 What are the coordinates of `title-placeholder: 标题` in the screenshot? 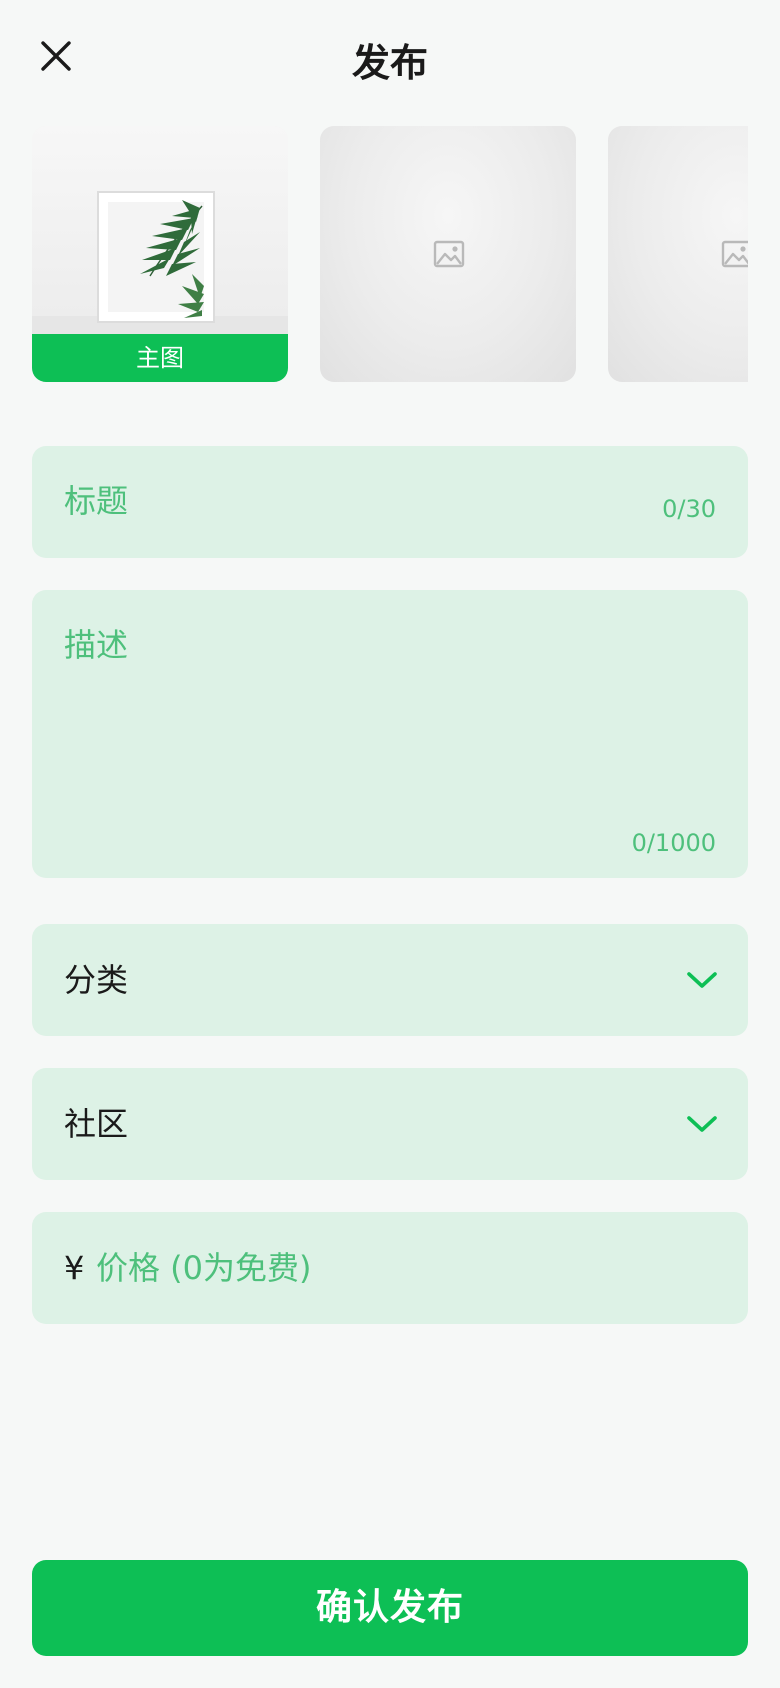 It's located at (96, 501).